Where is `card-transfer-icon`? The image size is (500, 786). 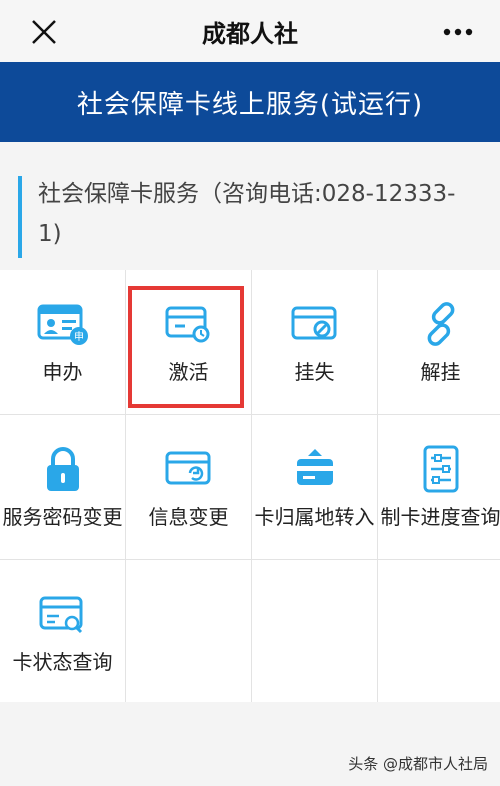 card-transfer-icon is located at coordinates (314, 466).